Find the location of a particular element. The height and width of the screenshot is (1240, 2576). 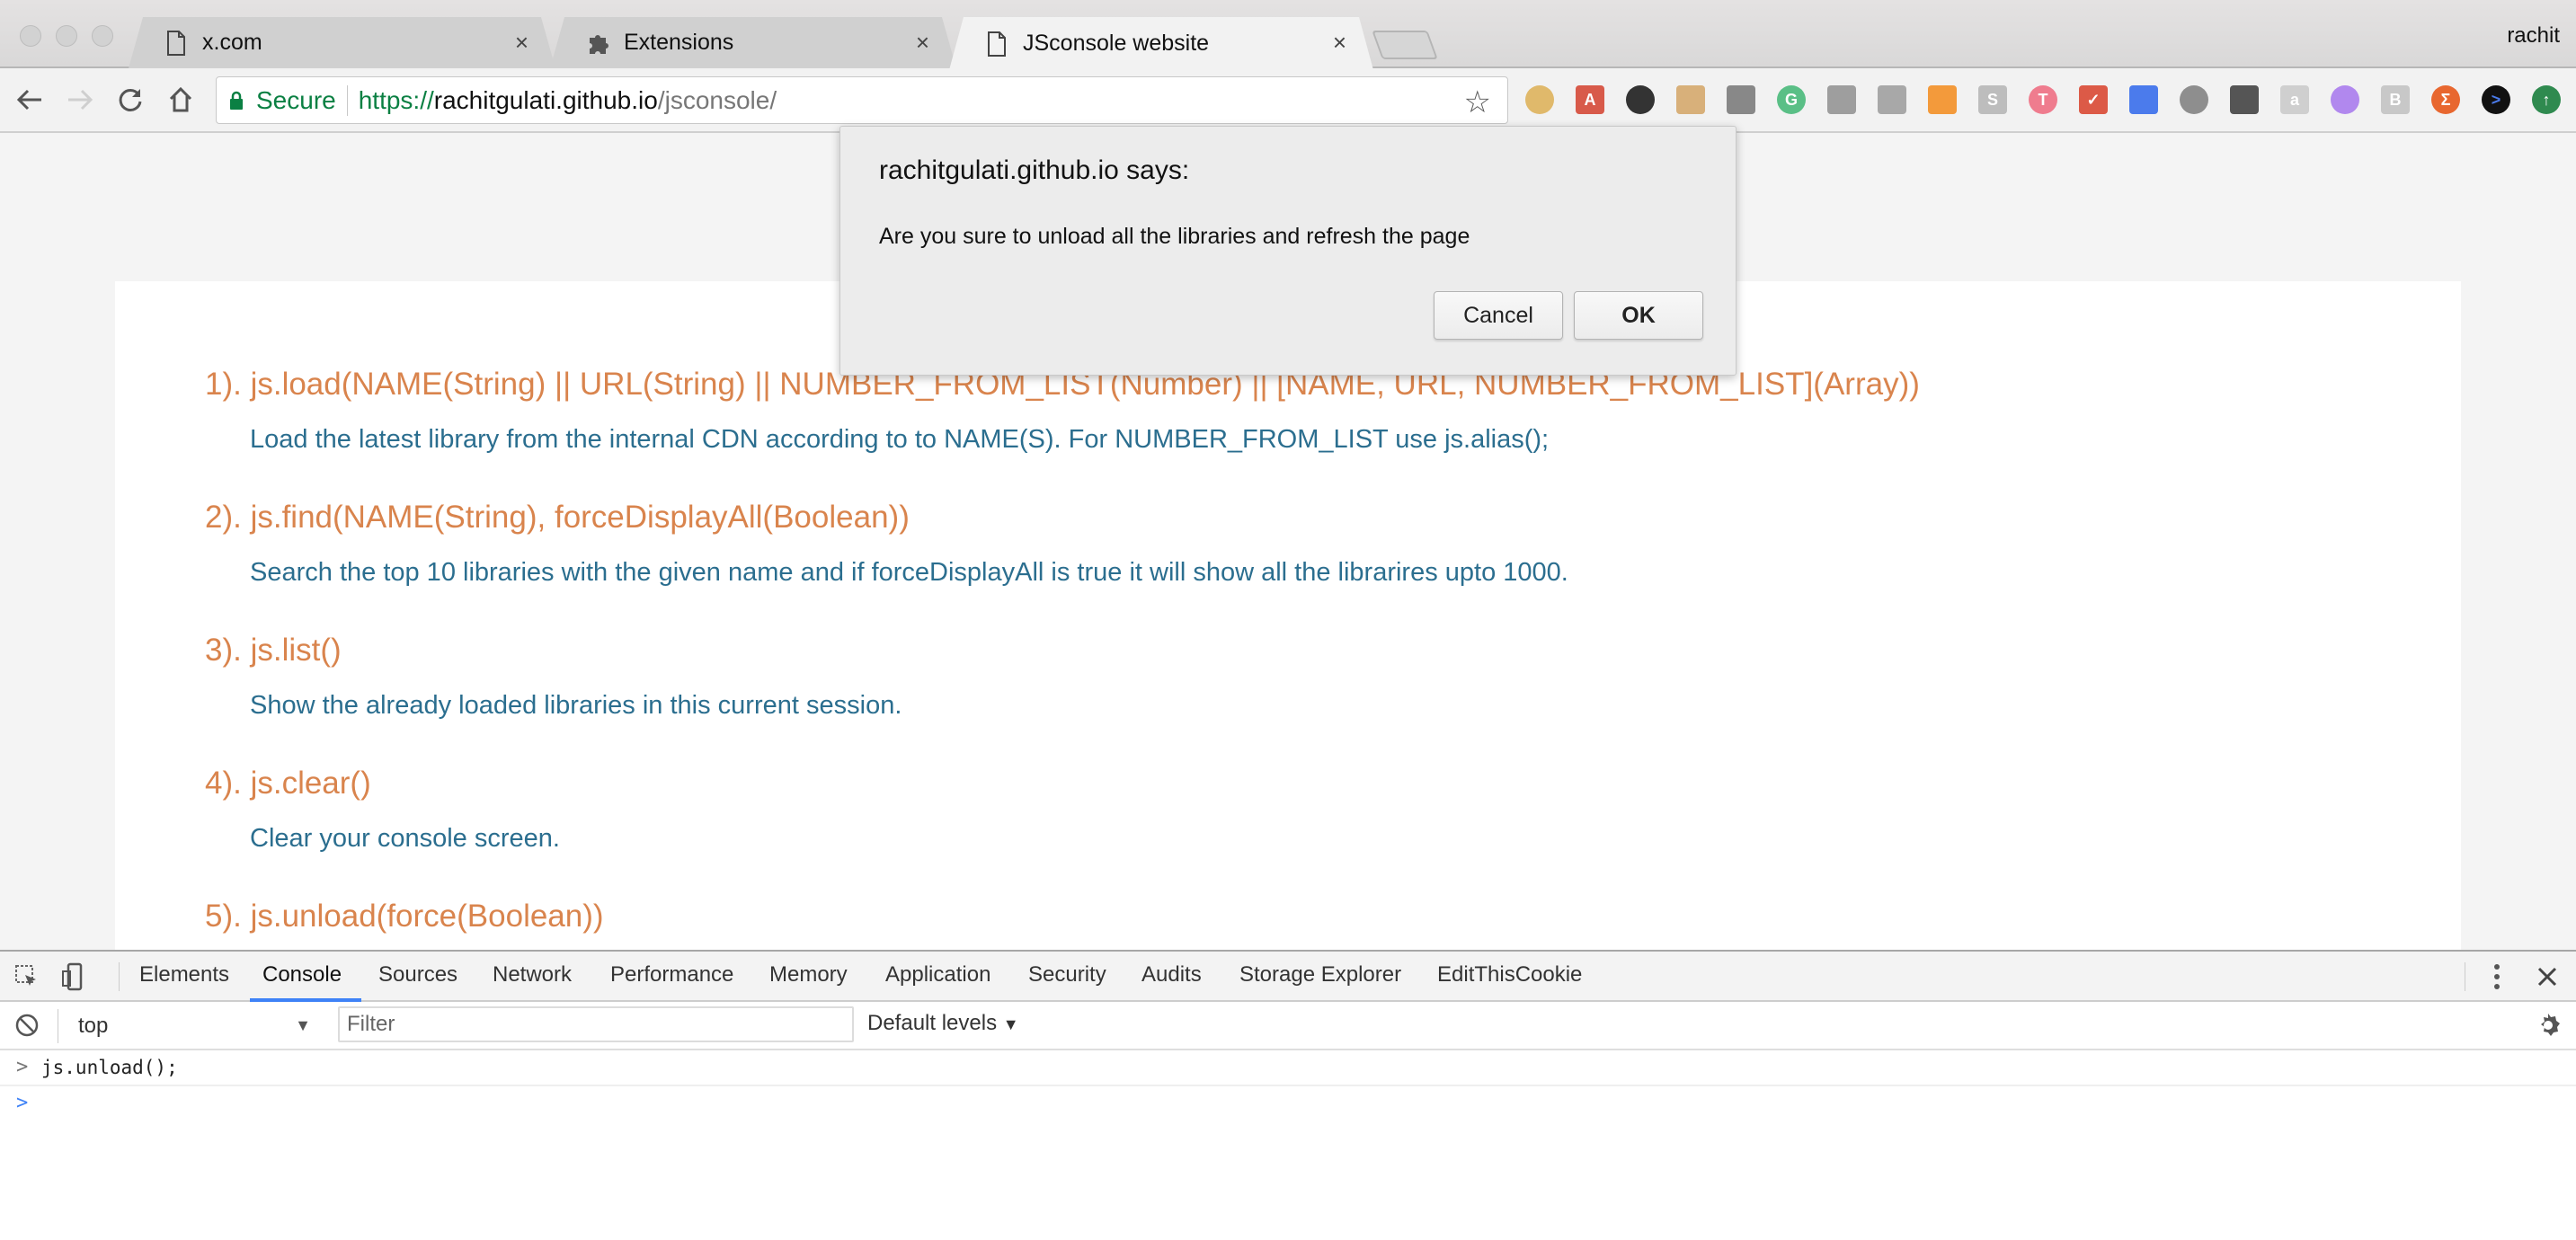

new-tab-button is located at coordinates (1405, 45).